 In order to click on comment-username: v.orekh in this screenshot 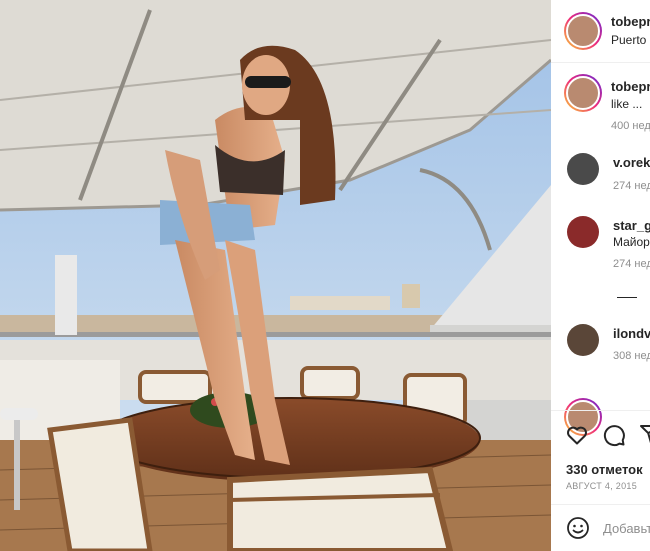, I will do `click(631, 162)`.